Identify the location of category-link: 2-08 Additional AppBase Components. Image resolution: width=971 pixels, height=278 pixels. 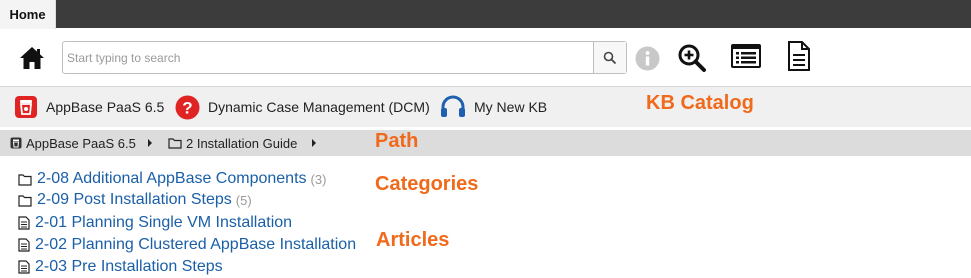
(172, 179).